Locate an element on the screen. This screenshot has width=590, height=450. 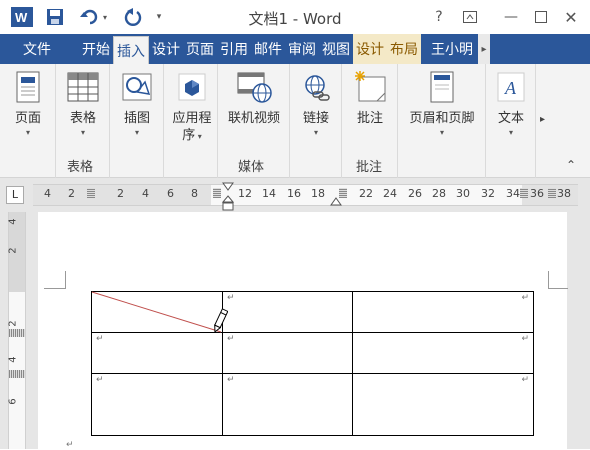
illustrations-button: 插图 ▾ is located at coordinates (137, 101).